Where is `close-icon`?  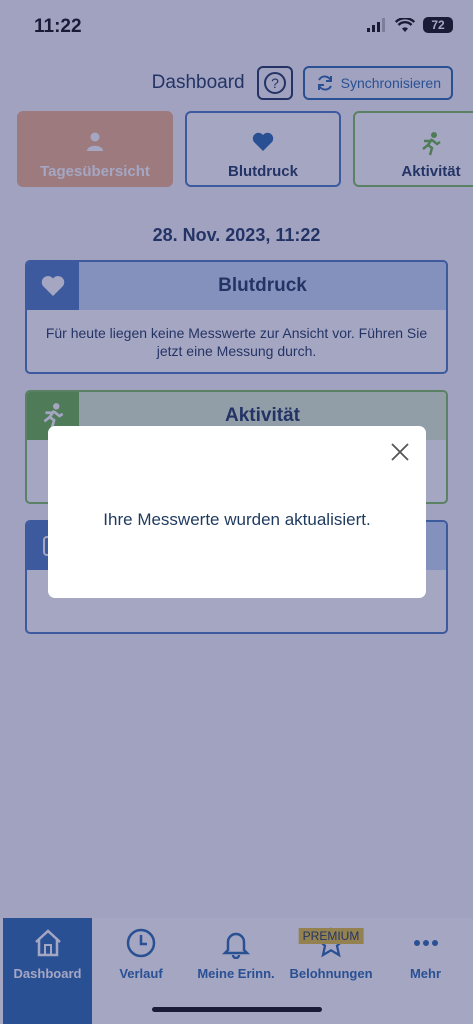
close-icon is located at coordinates (400, 452).